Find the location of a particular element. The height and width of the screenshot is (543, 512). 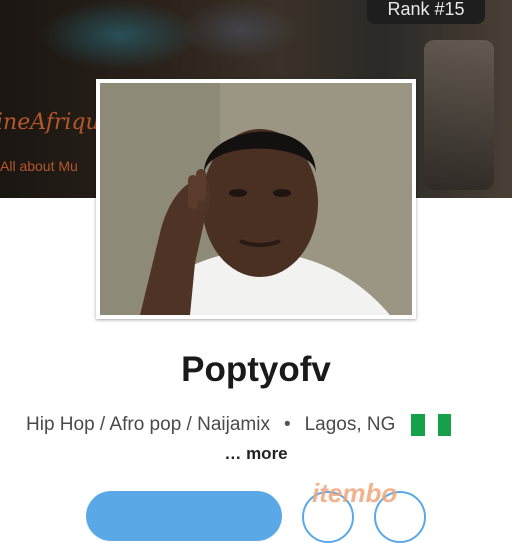

profile-location: Lagos, NG is located at coordinates (350, 424).